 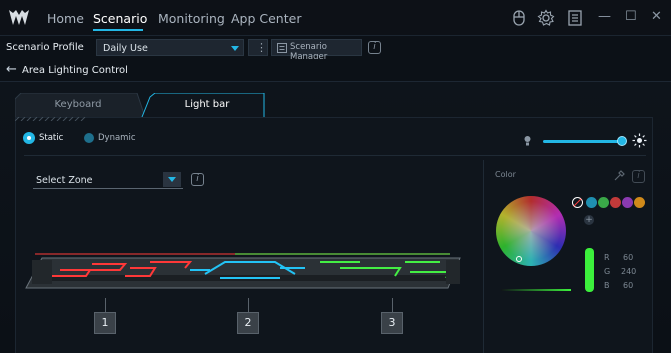 I want to click on nav-scenario: Scenario, so click(x=120, y=18).